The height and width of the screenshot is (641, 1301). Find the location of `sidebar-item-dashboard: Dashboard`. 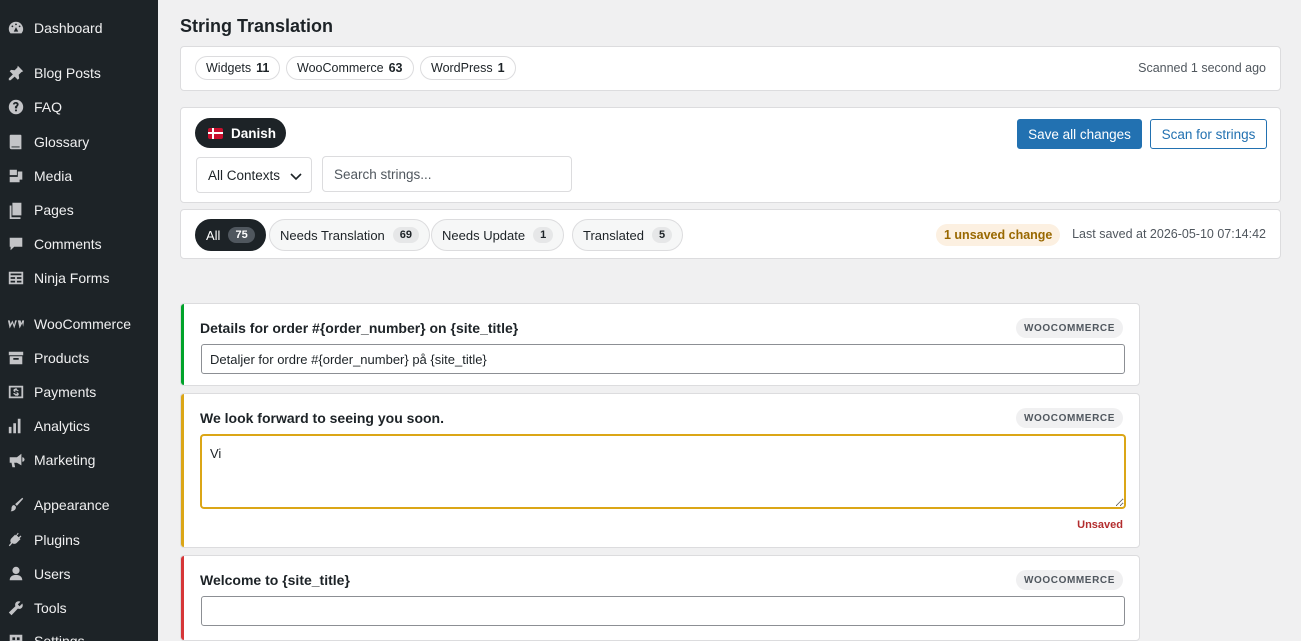

sidebar-item-dashboard: Dashboard is located at coordinates (79, 28).